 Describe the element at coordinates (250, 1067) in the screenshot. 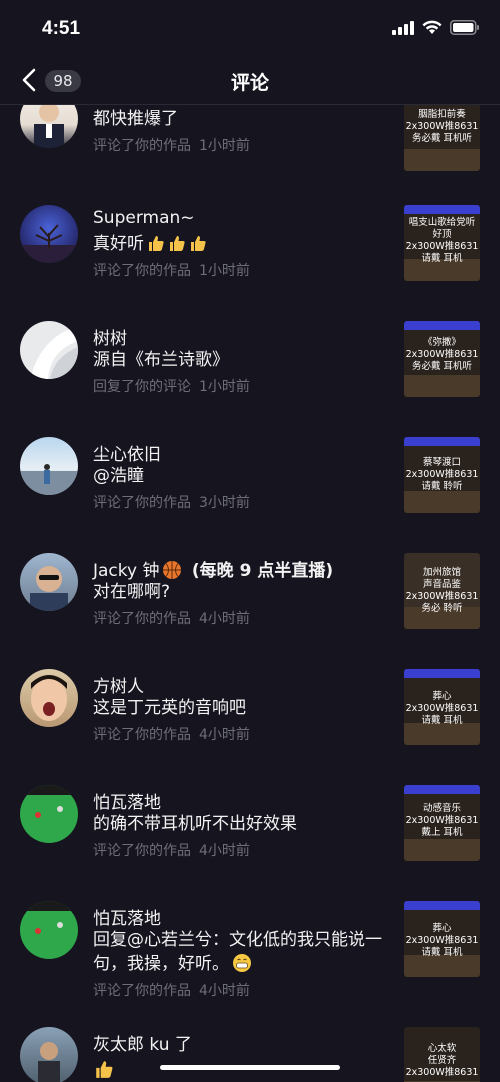

I see `home-indicator` at that location.